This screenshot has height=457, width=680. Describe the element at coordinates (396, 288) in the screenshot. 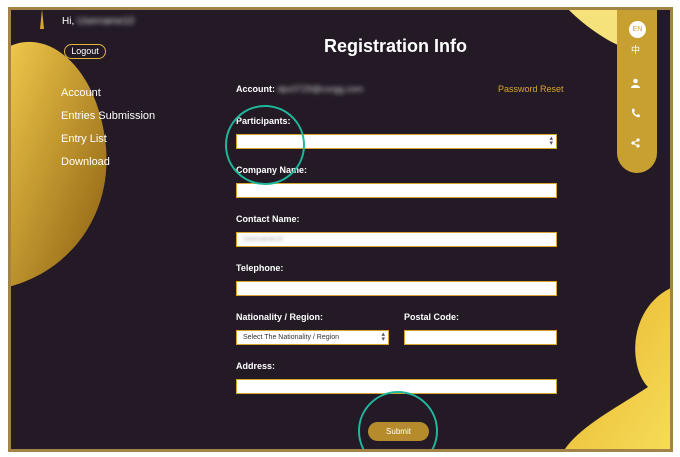

I see `telephone-input` at that location.